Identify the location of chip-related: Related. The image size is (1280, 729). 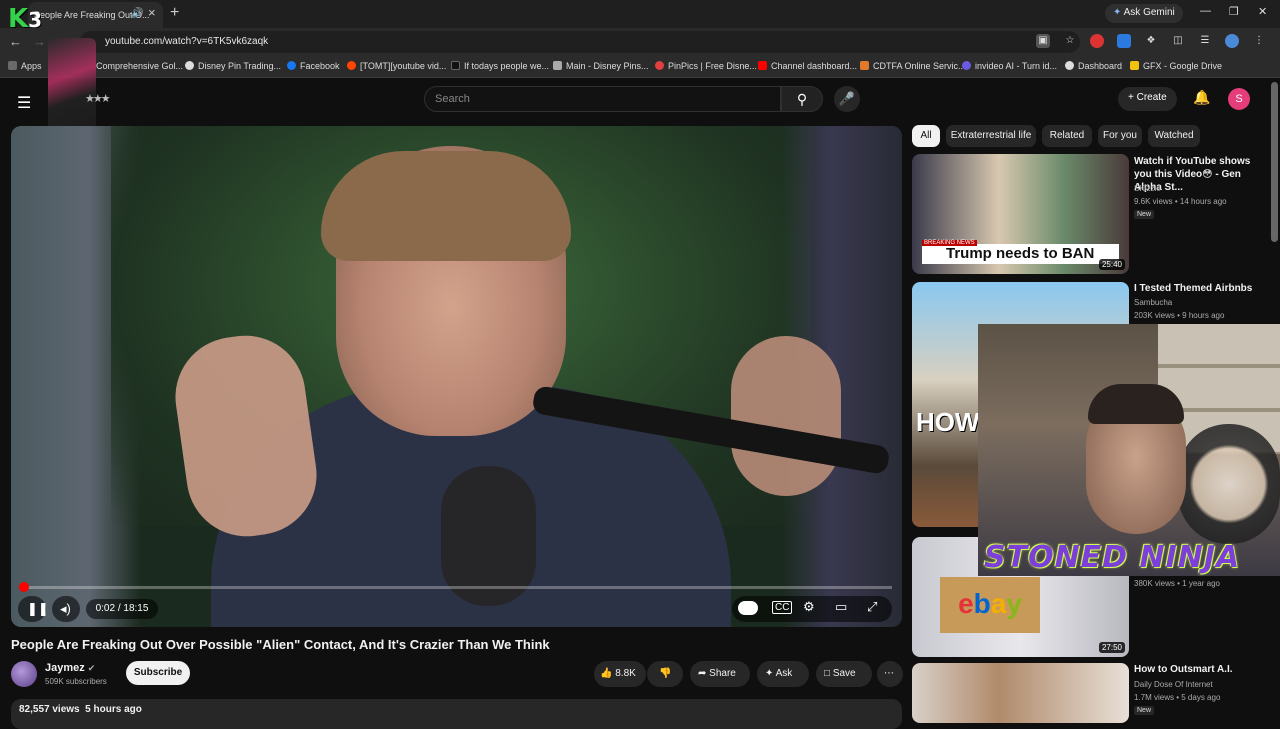
(1067, 136).